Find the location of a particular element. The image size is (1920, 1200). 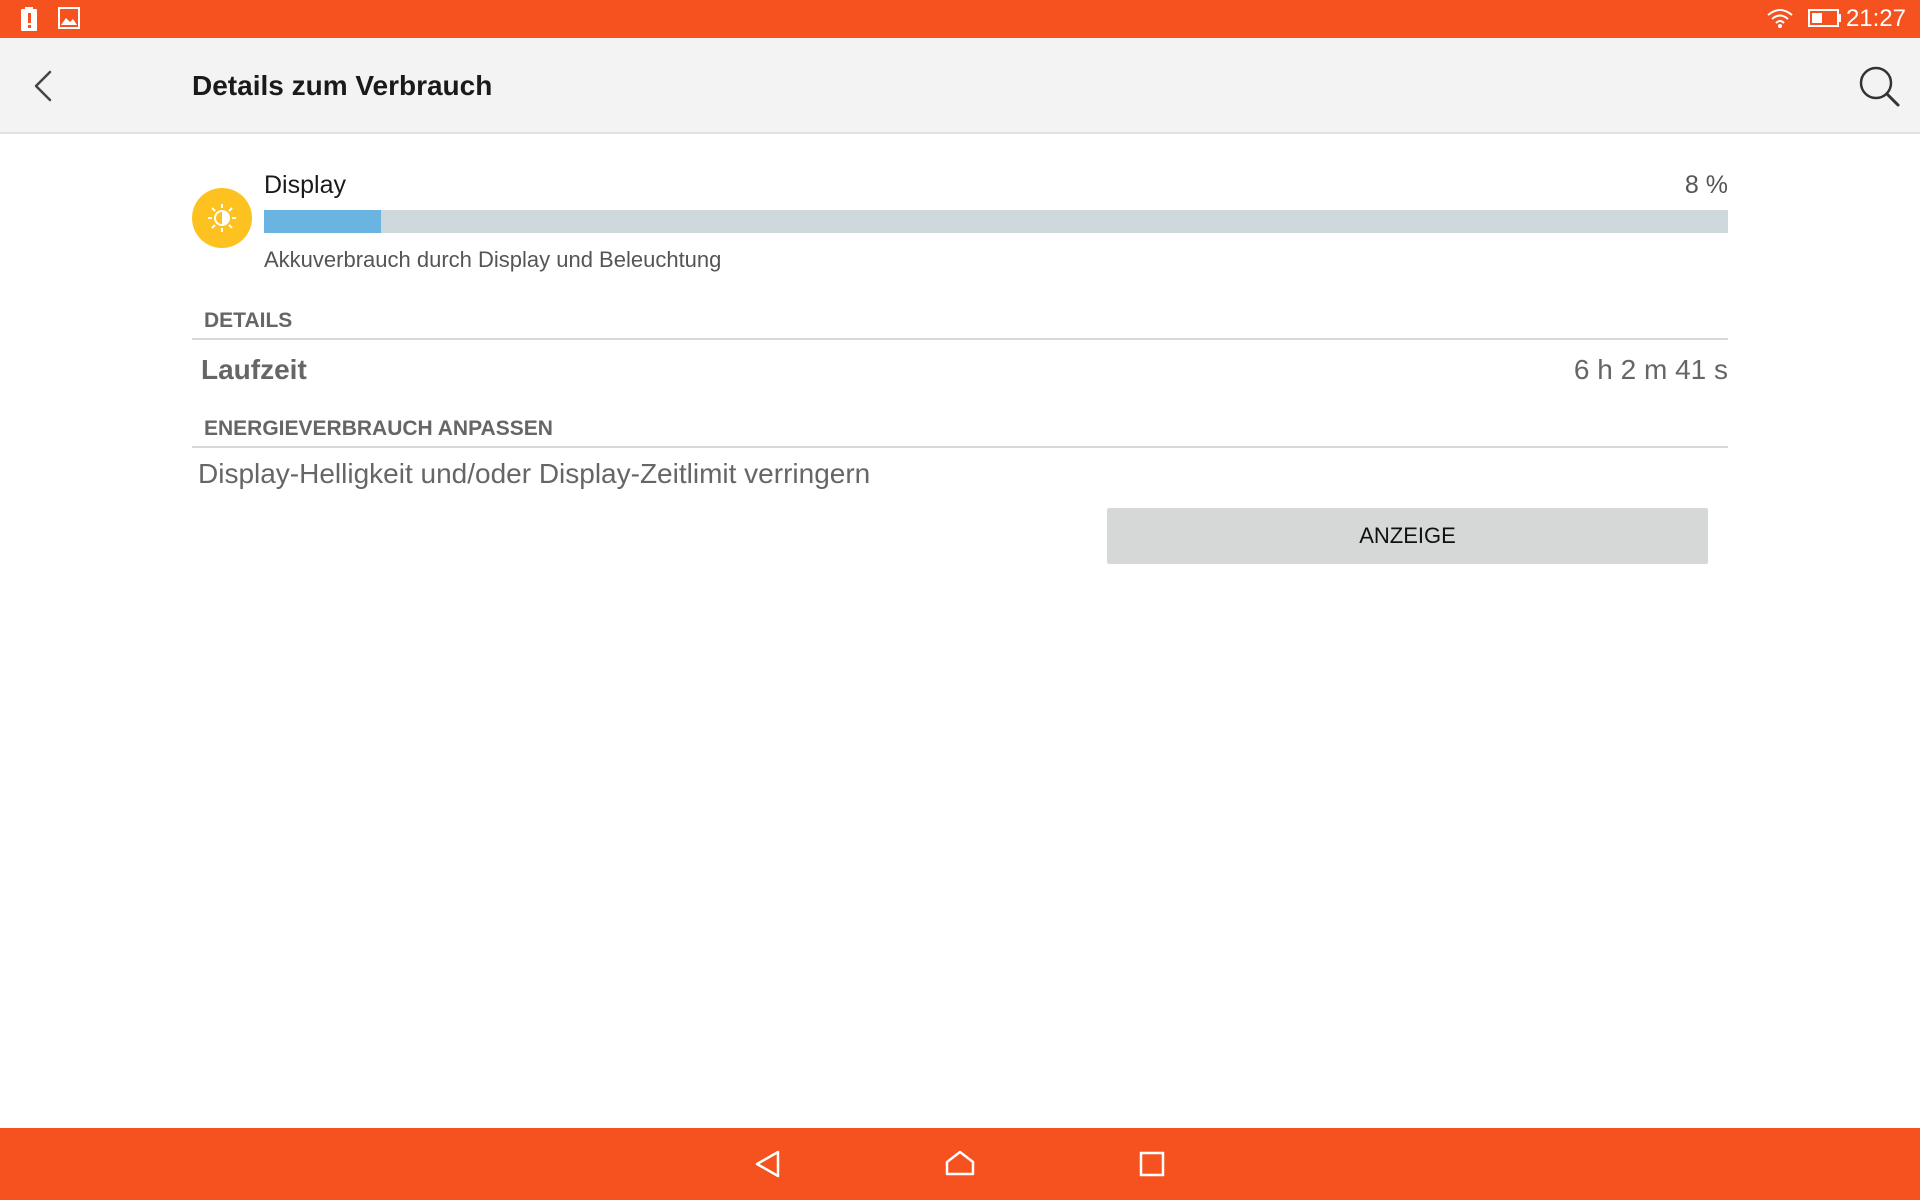

nav-back-icon is located at coordinates (767, 1164).